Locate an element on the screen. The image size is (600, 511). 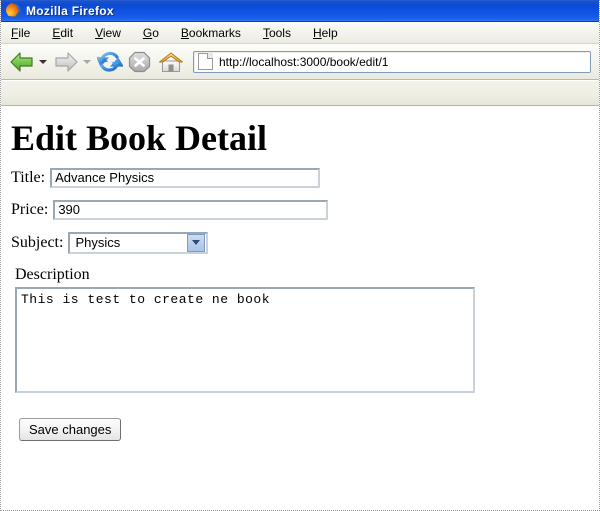
menu-item-edit-rest: dit is located at coordinates (67, 32).